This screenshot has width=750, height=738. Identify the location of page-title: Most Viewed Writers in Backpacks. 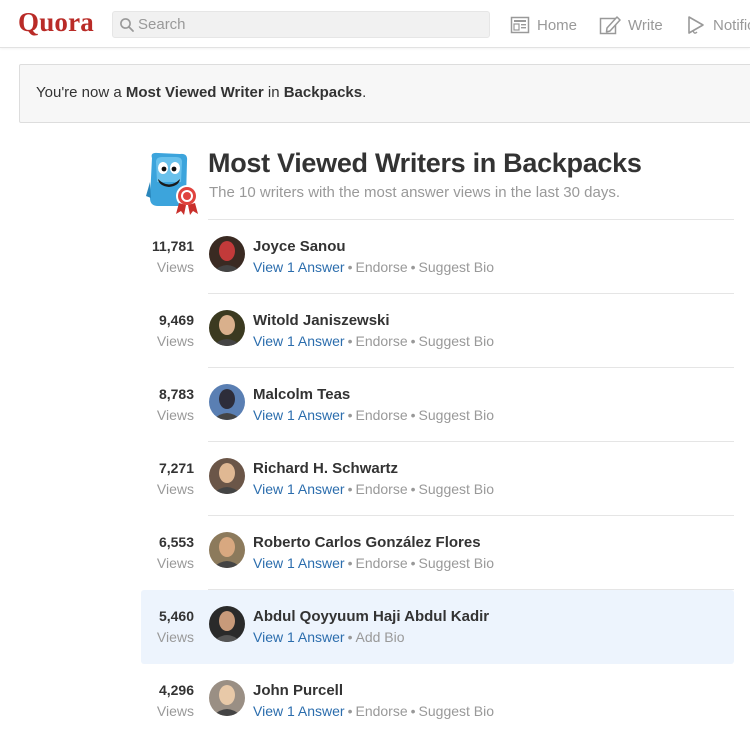
(425, 163).